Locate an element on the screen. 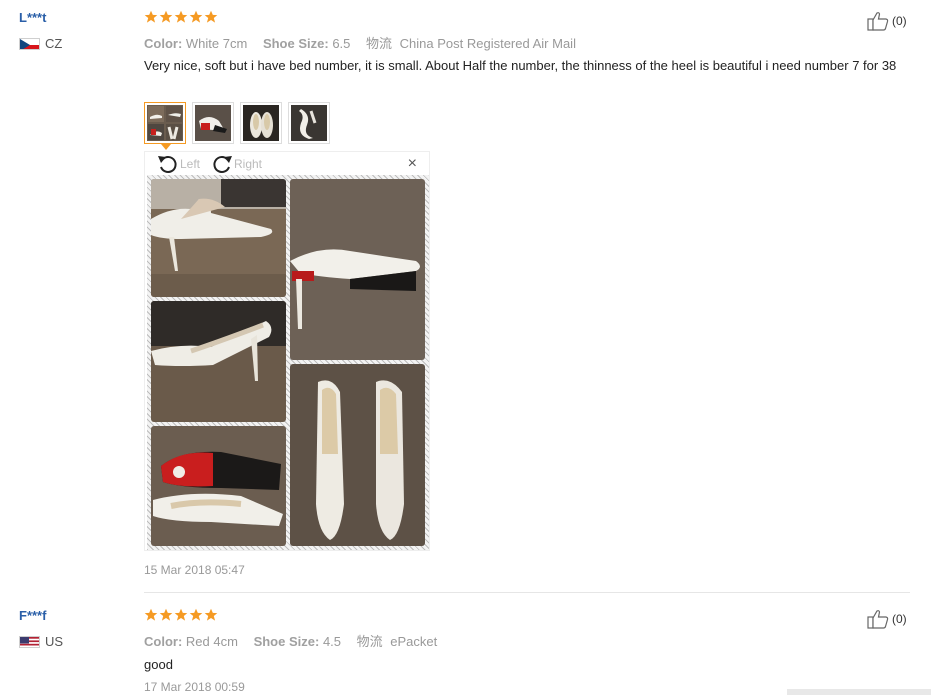 The width and height of the screenshot is (931, 695). review-photo-thumbnails is located at coordinates (237, 126).